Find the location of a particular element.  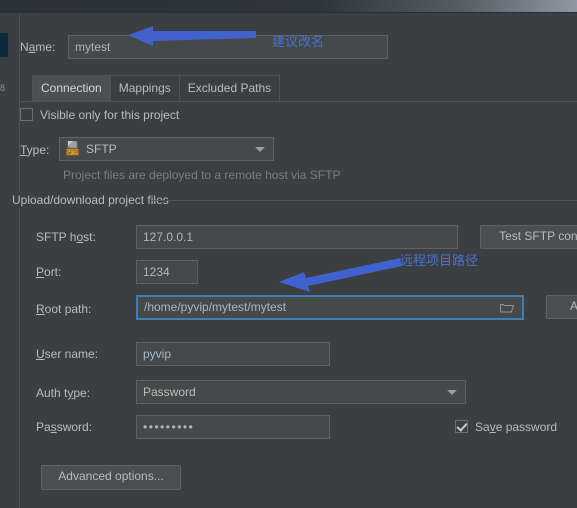

auth-type-combobox: Password is located at coordinates (301, 392).